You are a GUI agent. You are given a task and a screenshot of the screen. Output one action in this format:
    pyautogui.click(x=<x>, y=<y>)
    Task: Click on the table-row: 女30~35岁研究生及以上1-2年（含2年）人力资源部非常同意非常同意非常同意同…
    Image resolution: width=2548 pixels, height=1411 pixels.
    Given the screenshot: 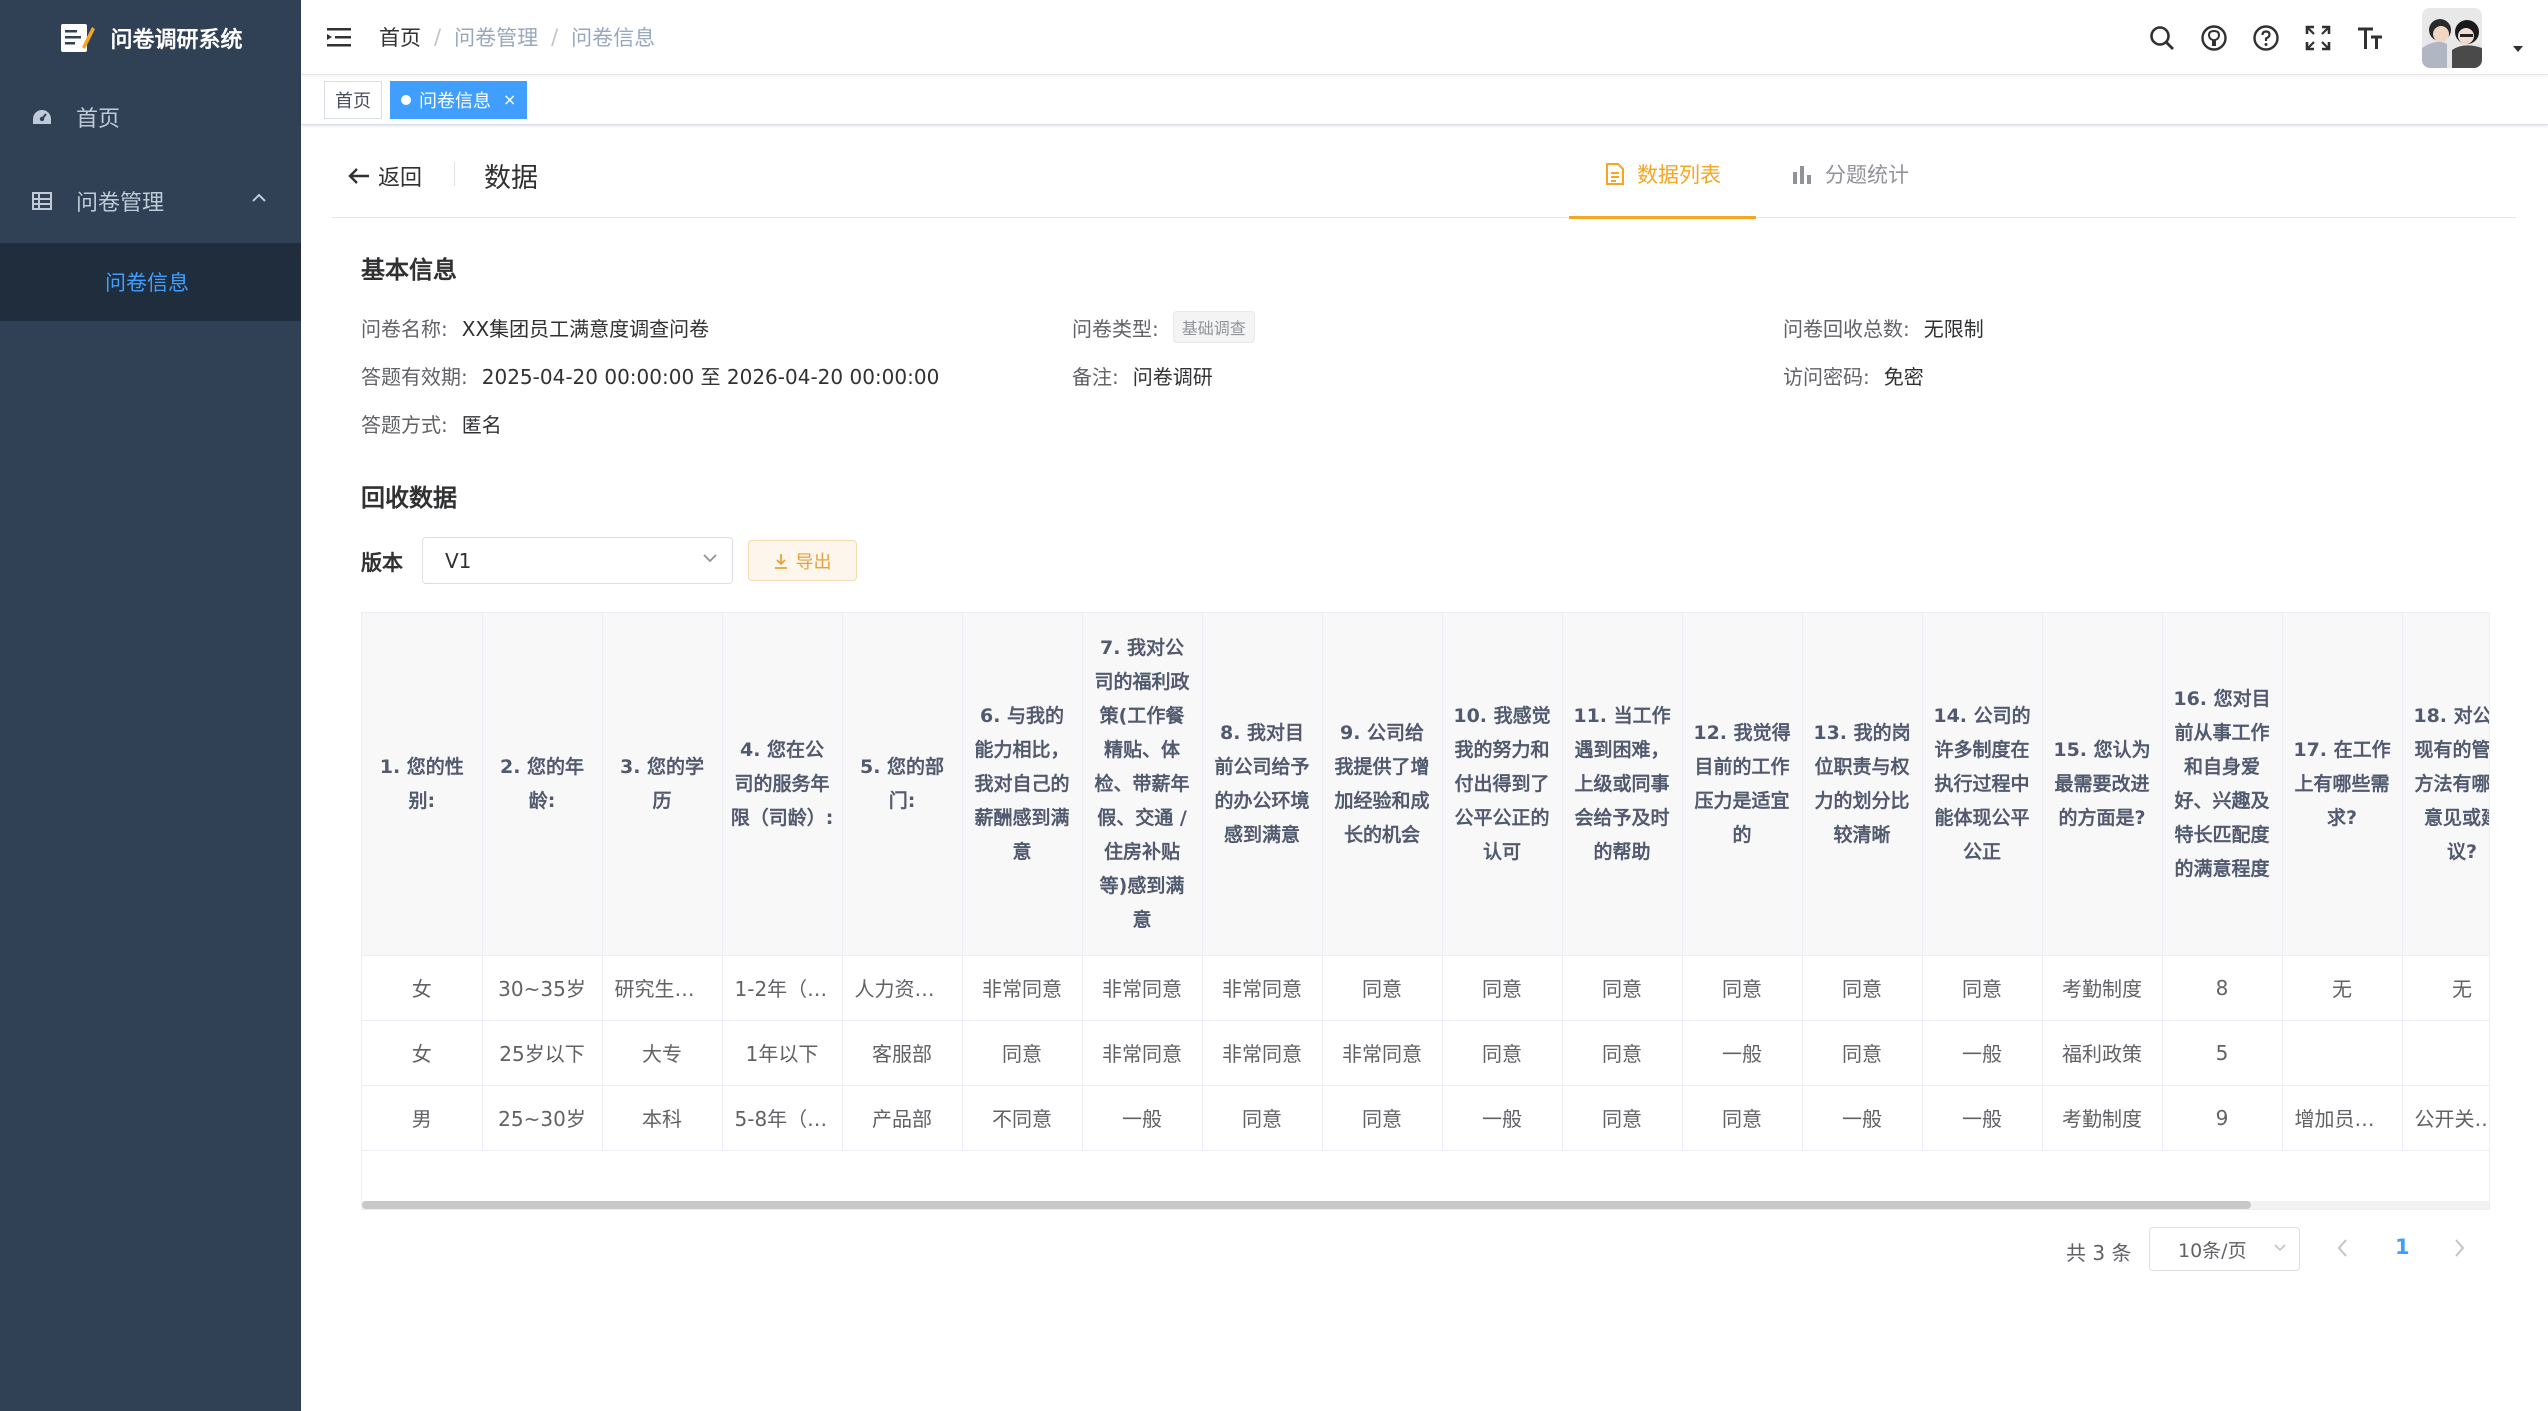 What is the action you would take?
    pyautogui.click(x=1425, y=988)
    